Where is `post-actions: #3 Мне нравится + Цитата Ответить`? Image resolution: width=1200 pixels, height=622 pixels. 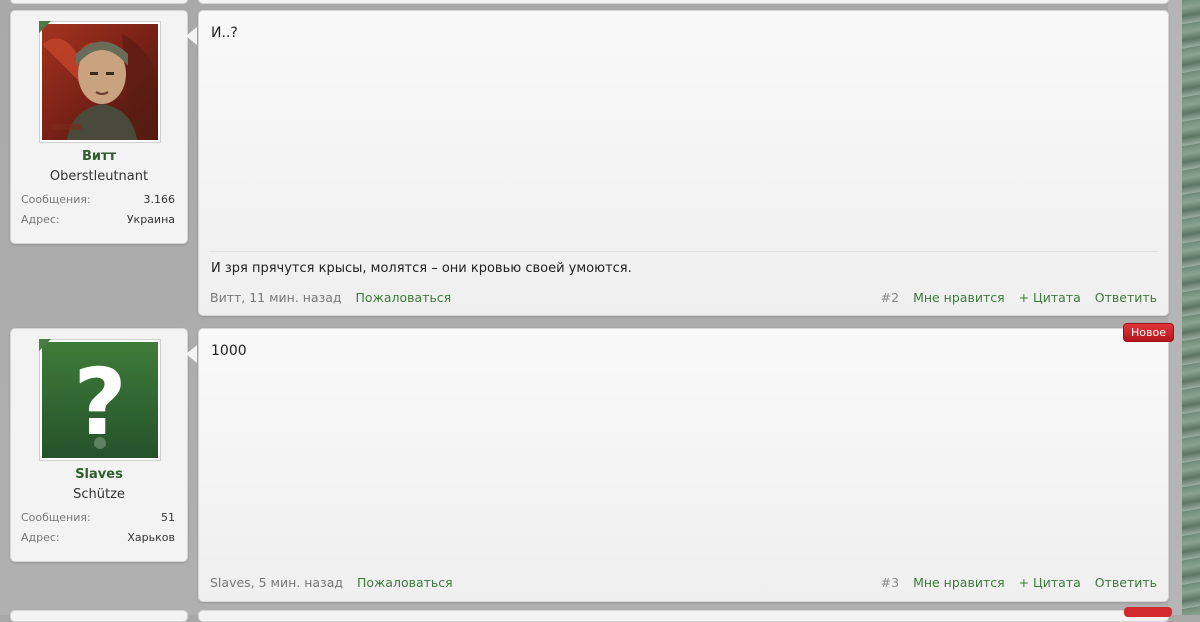
post-actions: #3 Мне нравится + Цитата Ответить is located at coordinates (1014, 582).